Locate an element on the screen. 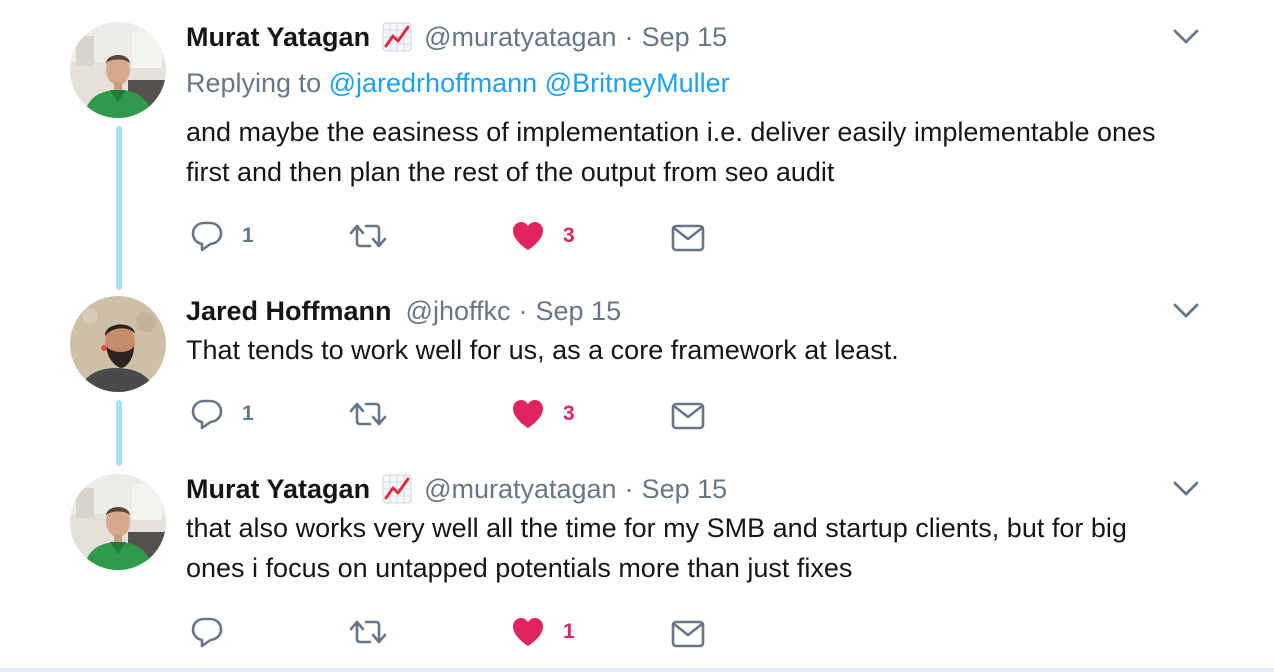 This screenshot has height=672, width=1274. replying-to-prefix: Replying to is located at coordinates (254, 83).